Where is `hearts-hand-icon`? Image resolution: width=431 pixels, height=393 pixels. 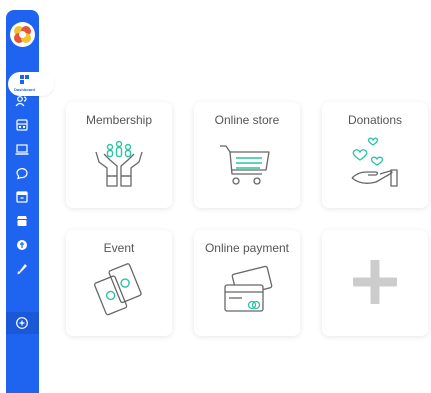 hearts-hand-icon is located at coordinates (374, 162).